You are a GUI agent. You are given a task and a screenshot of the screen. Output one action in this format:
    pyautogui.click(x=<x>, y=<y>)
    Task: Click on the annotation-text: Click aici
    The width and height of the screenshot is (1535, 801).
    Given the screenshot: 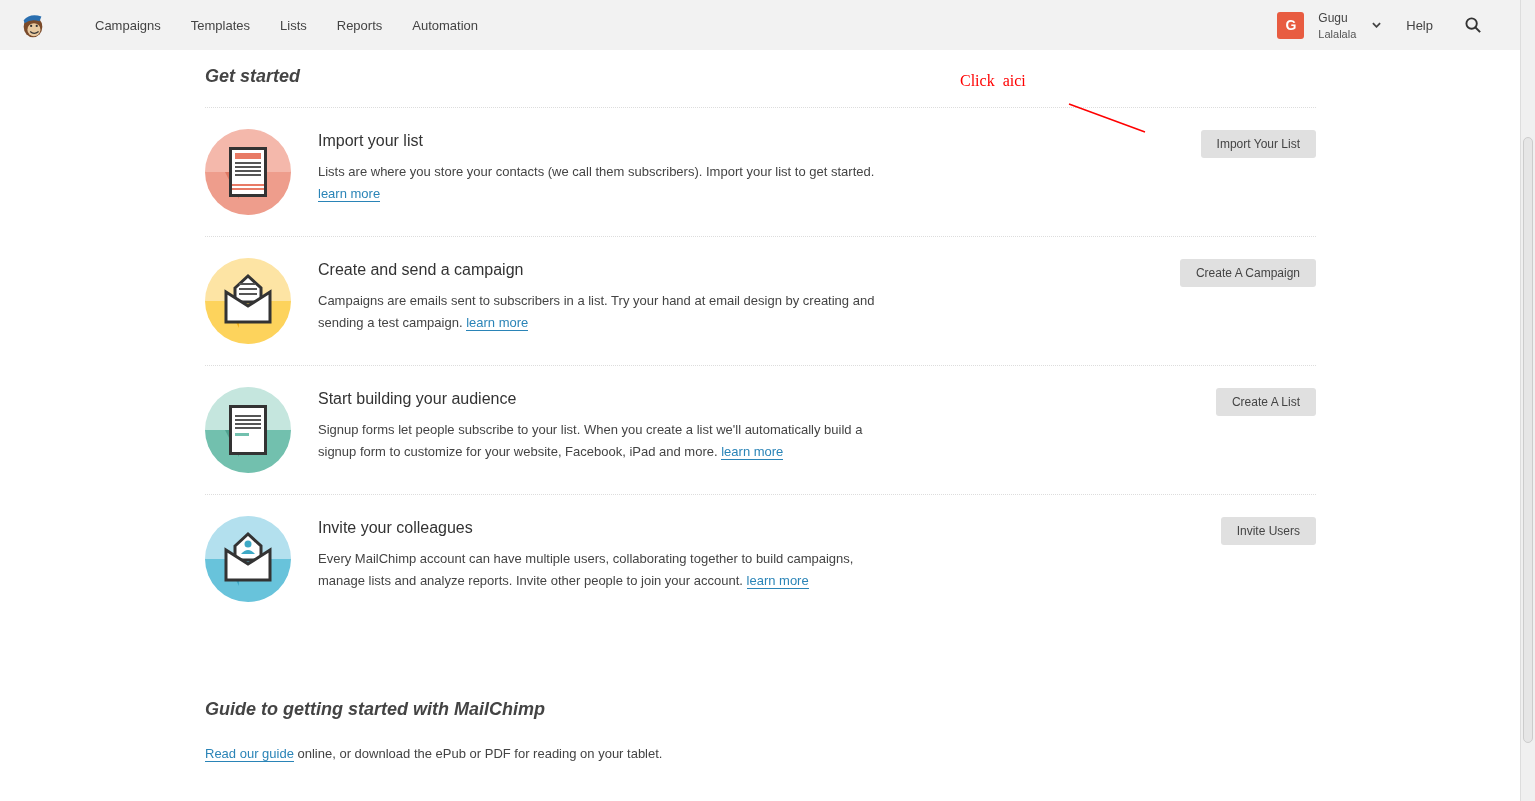 What is the action you would take?
    pyautogui.click(x=993, y=81)
    